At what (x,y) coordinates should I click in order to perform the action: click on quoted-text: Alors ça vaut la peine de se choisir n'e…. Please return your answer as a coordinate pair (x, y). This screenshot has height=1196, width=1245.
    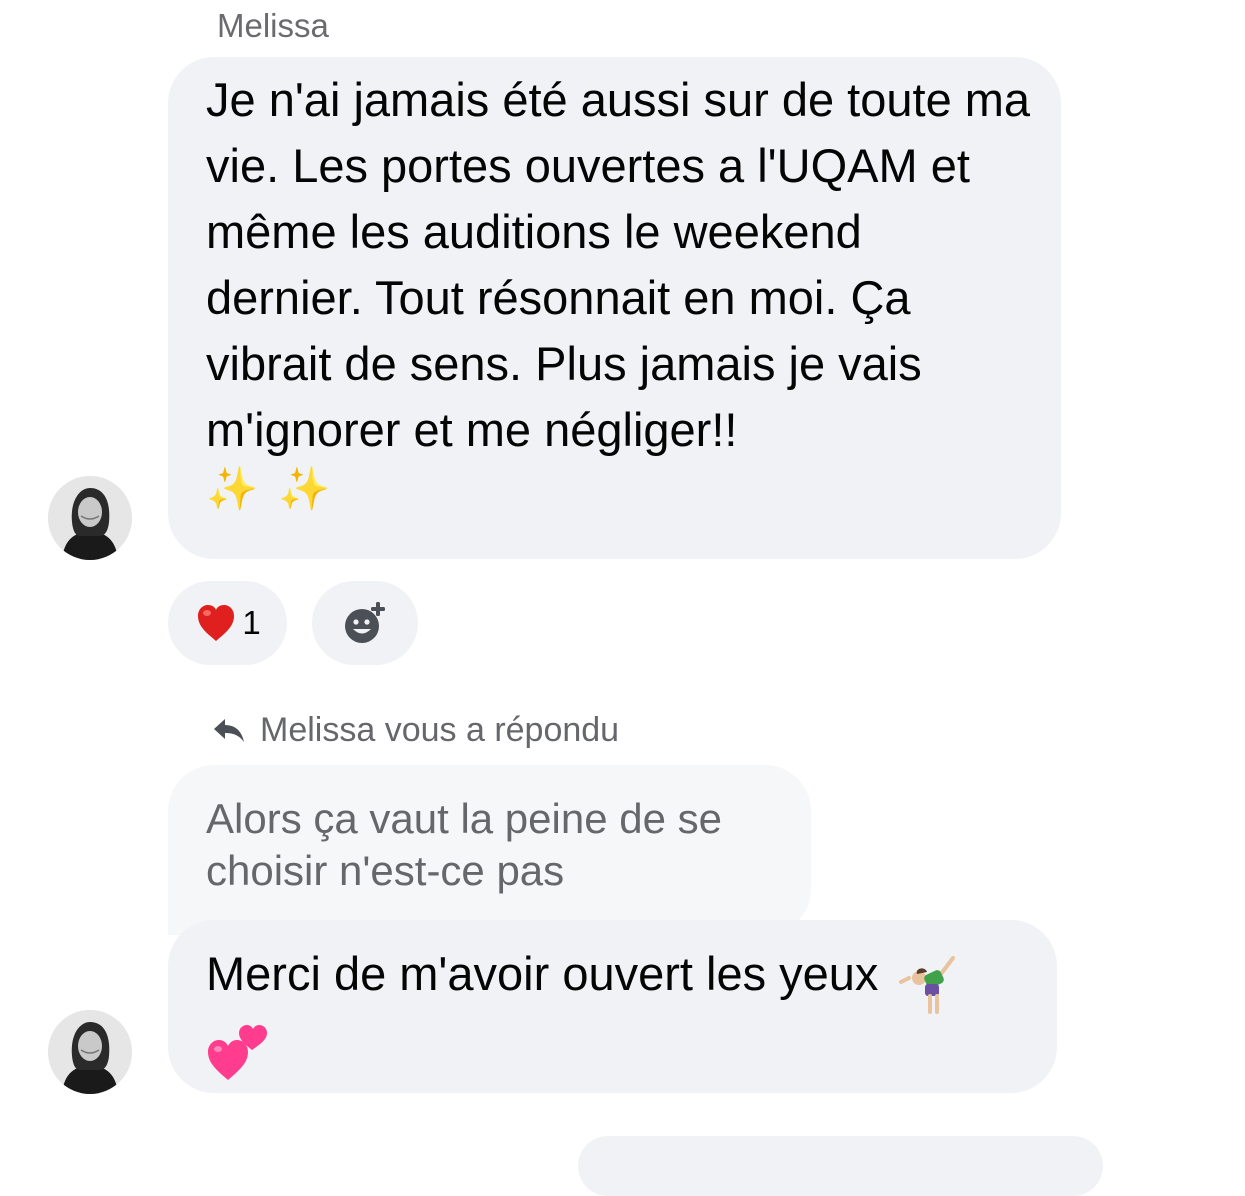
    Looking at the image, I should click on (464, 844).